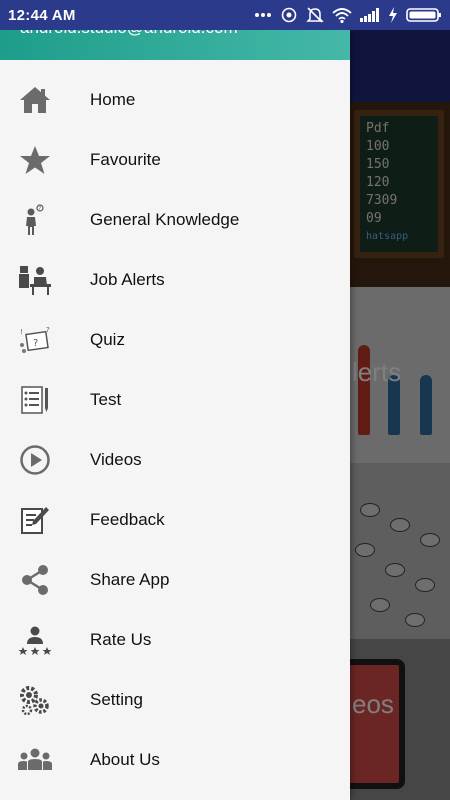  Describe the element at coordinates (35, 160) in the screenshot. I see `star-icon` at that location.